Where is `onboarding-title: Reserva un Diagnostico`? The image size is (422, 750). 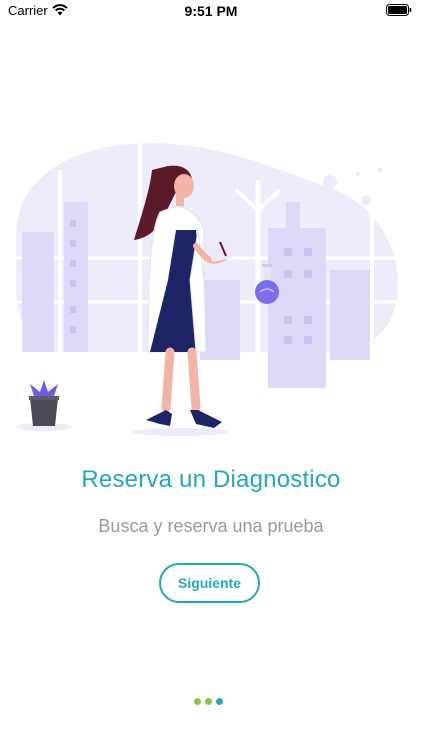 onboarding-title: Reserva un Diagnostico is located at coordinates (211, 479).